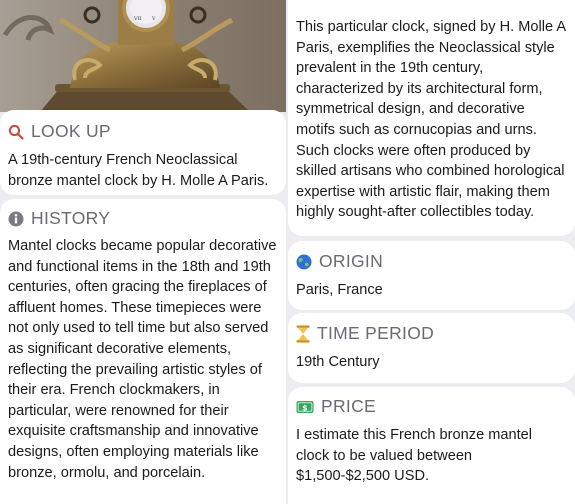  Describe the element at coordinates (304, 262) in the screenshot. I see `globe-icon` at that location.